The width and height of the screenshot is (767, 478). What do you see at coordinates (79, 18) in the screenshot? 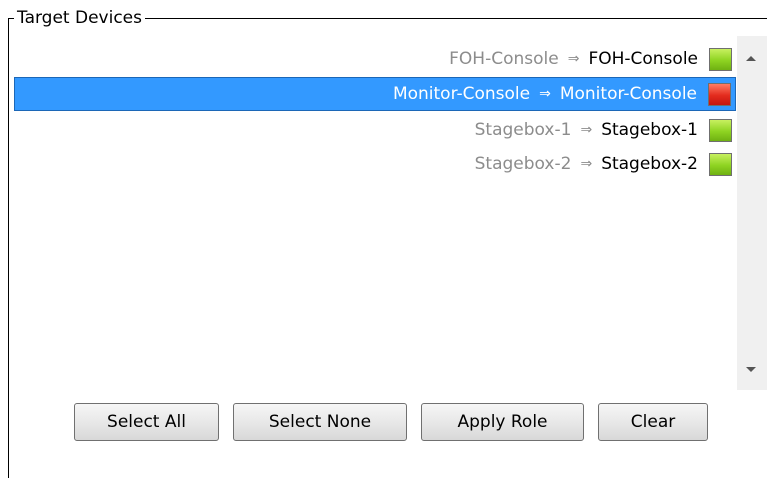
I see `group-title: Target Devices` at bounding box center [79, 18].